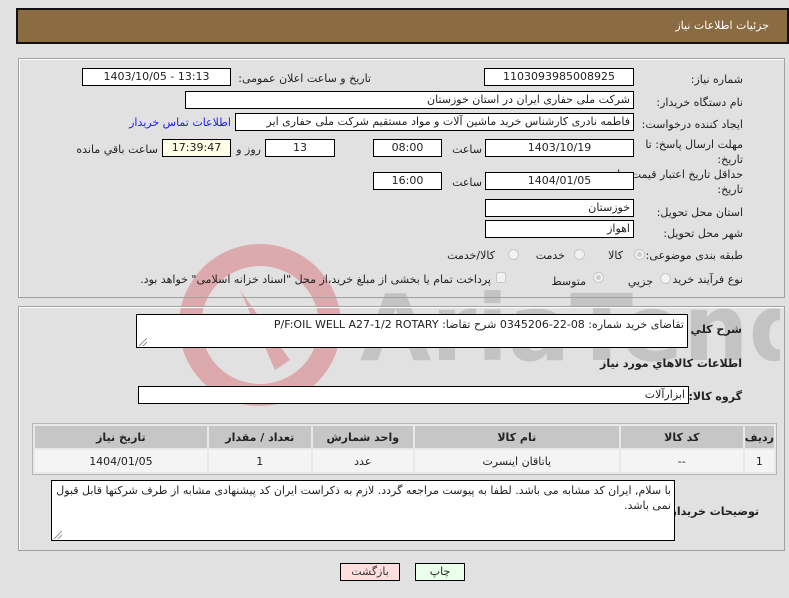  Describe the element at coordinates (471, 255) in the screenshot. I see `category-option-goods-service: کالا/خدمت` at that location.